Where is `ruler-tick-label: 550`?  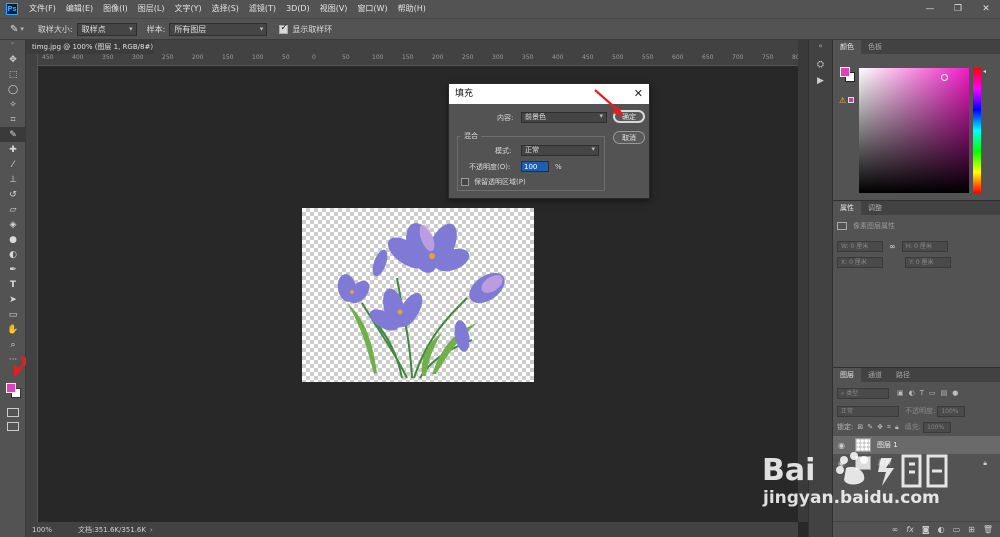 ruler-tick-label: 550 is located at coordinates (648, 57).